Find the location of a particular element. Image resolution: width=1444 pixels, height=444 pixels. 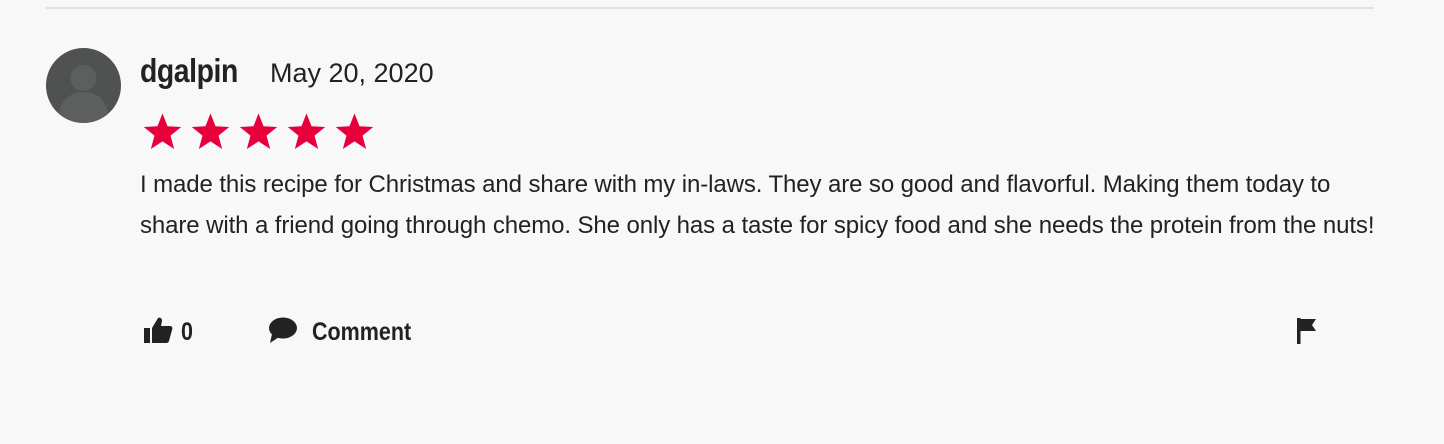

reviewer-name: dgalpin is located at coordinates (189, 71).